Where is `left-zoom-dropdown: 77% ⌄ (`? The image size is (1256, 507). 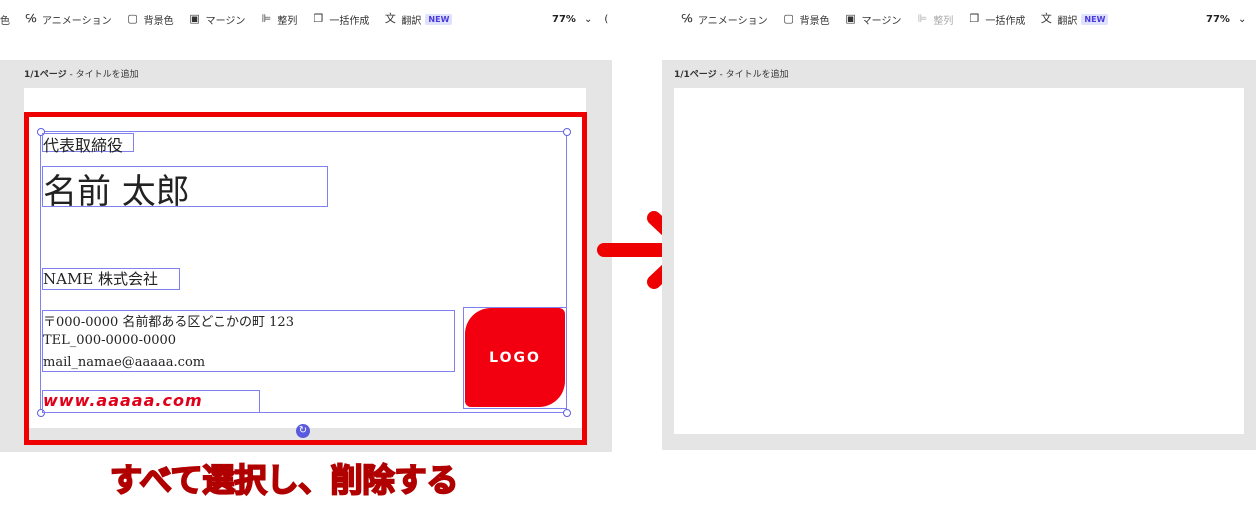
left-zoom-dropdown: 77% ⌄ ( is located at coordinates (580, 19).